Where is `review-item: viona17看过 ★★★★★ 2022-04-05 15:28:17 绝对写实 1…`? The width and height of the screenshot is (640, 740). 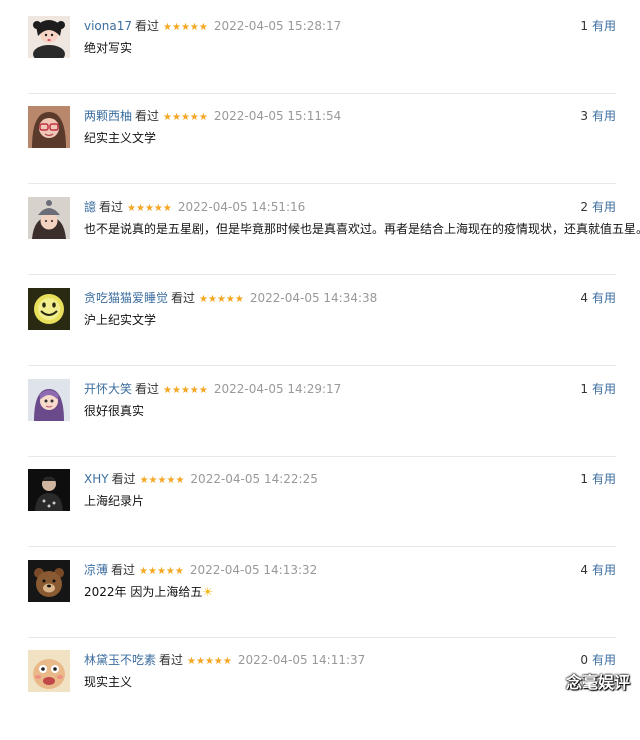 review-item: viona17看过 ★★★★★ 2022-04-05 15:28:17 绝对写实 1… is located at coordinates (322, 61).